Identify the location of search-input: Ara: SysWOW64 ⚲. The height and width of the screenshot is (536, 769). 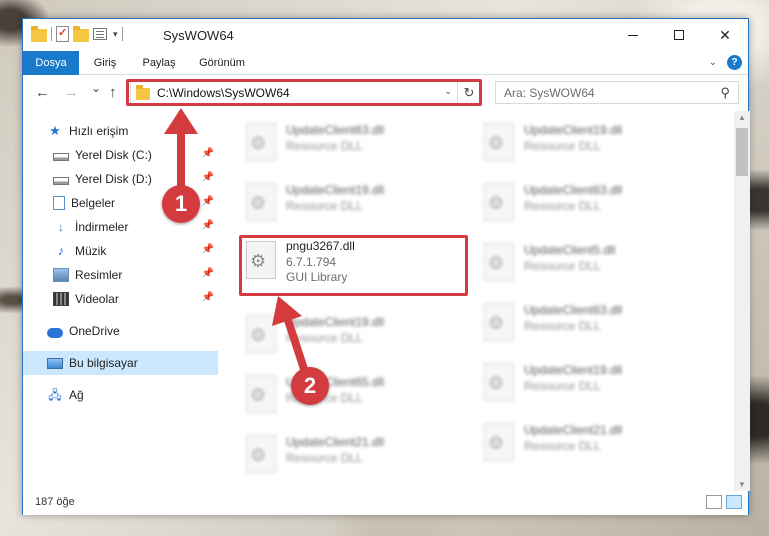
(617, 92).